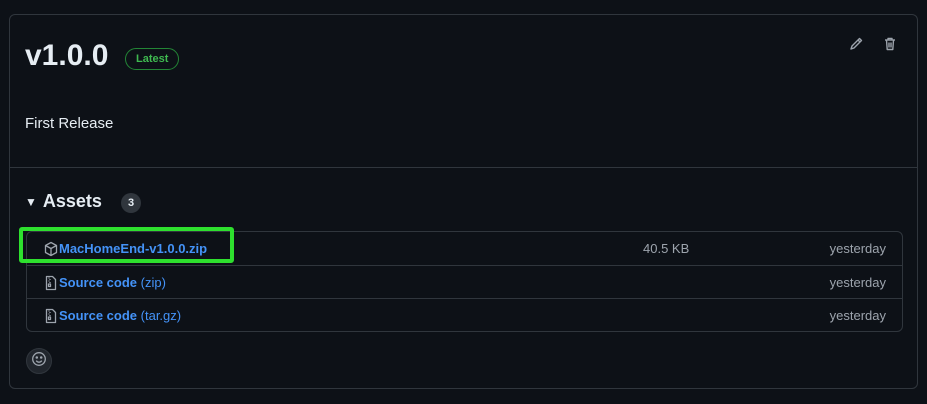 Image resolution: width=927 pixels, height=404 pixels. I want to click on asset-suffix: (zip), so click(151, 282).